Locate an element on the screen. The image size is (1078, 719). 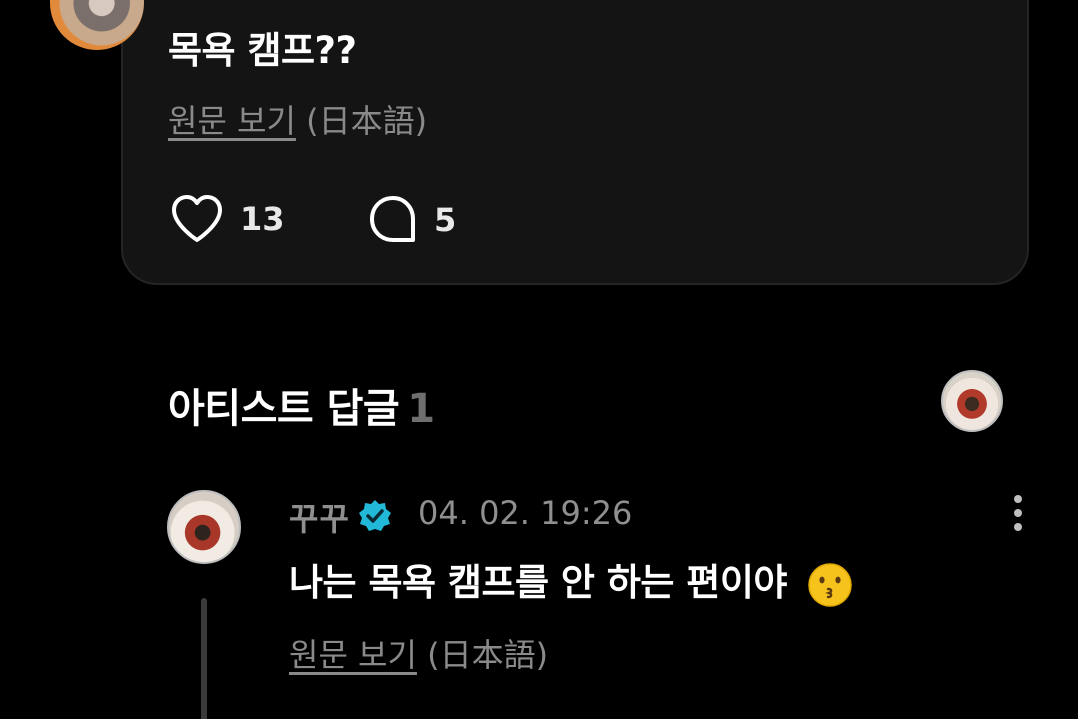
artist-replies-title: 아티스트 답글 is located at coordinates (284, 409).